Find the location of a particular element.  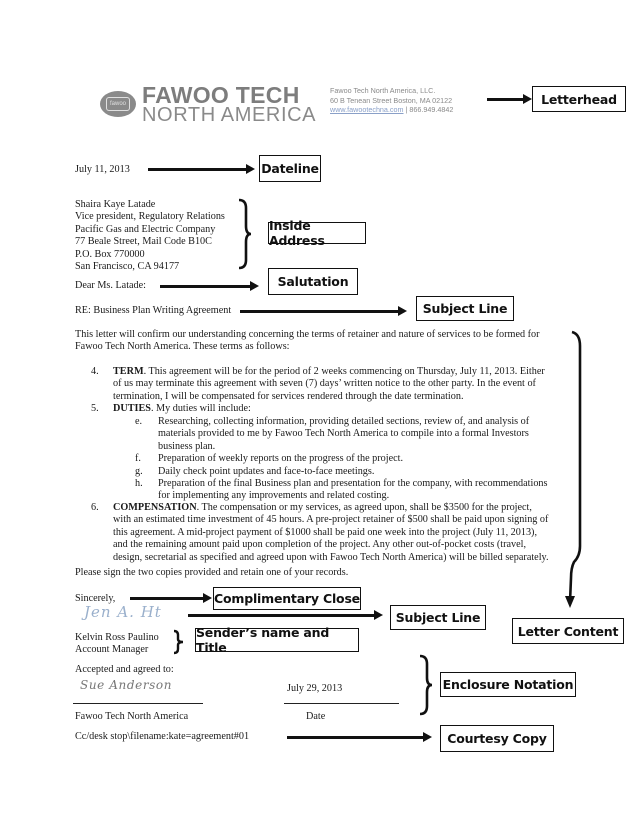

annotation-subject-line: Subject Line is located at coordinates (465, 308).